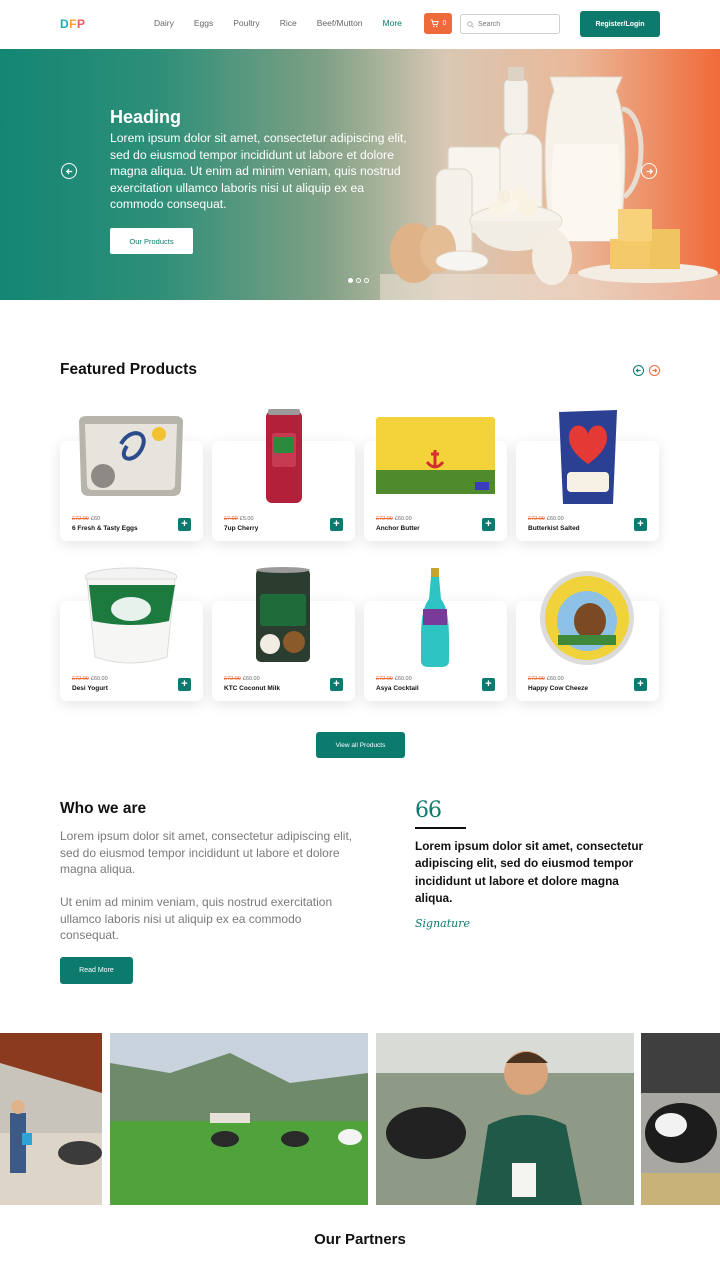 The width and height of the screenshot is (720, 1281). I want to click on search-icon, so click(470, 24).